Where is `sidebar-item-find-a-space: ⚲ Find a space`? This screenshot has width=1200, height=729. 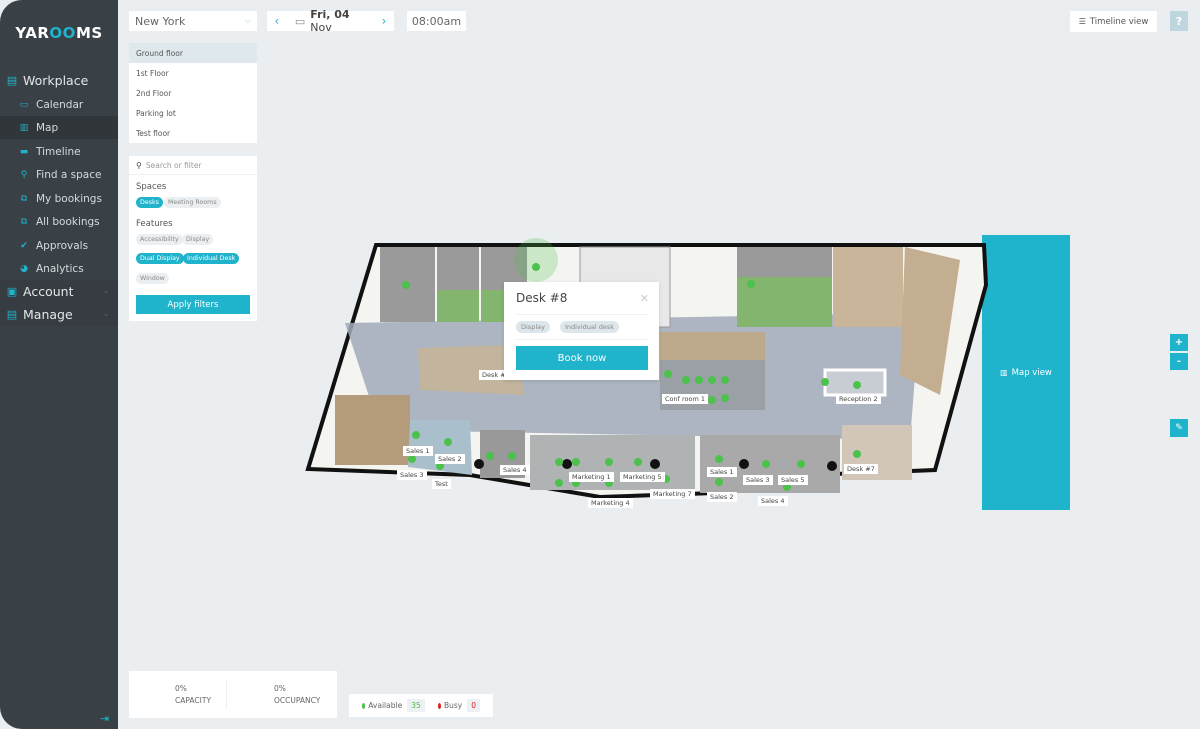 sidebar-item-find-a-space: ⚲ Find a space is located at coordinates (59, 174).